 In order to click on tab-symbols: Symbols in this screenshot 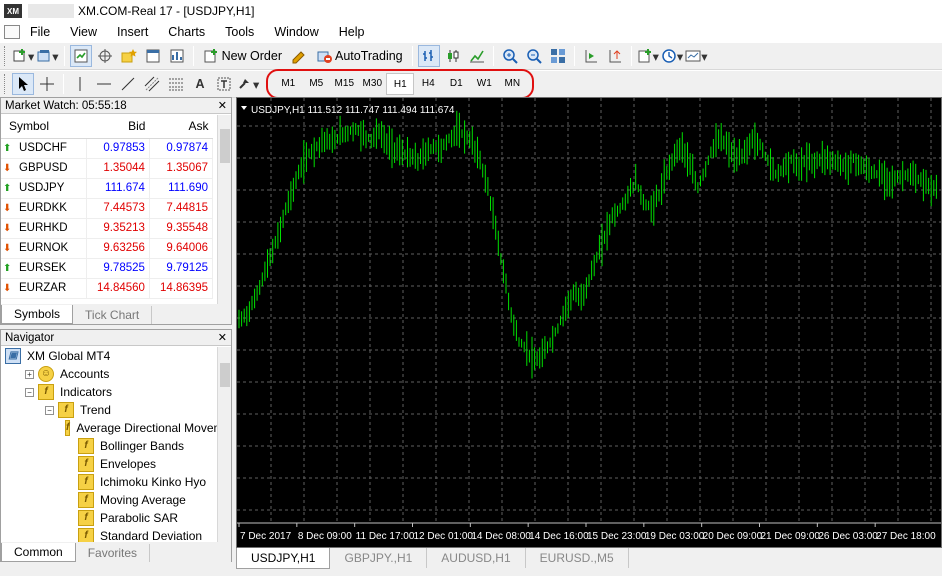, I will do `click(37, 314)`.